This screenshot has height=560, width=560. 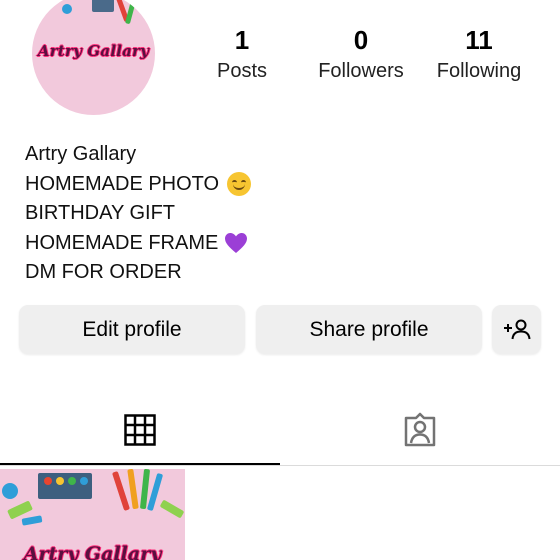 I want to click on posts-stat: 1 Posts, so click(x=242, y=55).